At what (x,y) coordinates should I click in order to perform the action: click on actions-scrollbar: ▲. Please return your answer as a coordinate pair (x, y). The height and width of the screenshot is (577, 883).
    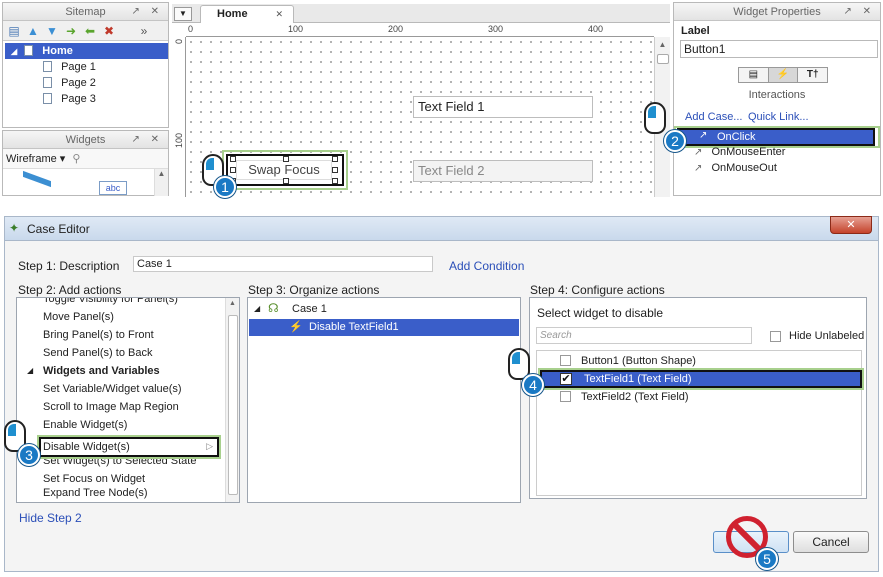
    Looking at the image, I should click on (232, 400).